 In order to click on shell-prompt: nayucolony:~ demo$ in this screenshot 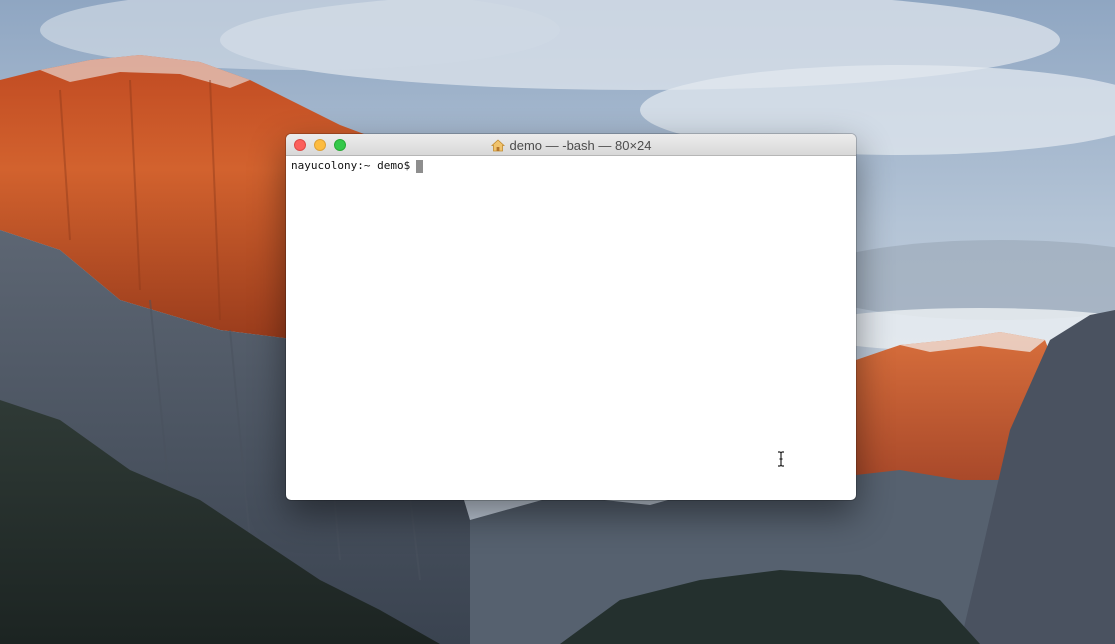, I will do `click(351, 165)`.